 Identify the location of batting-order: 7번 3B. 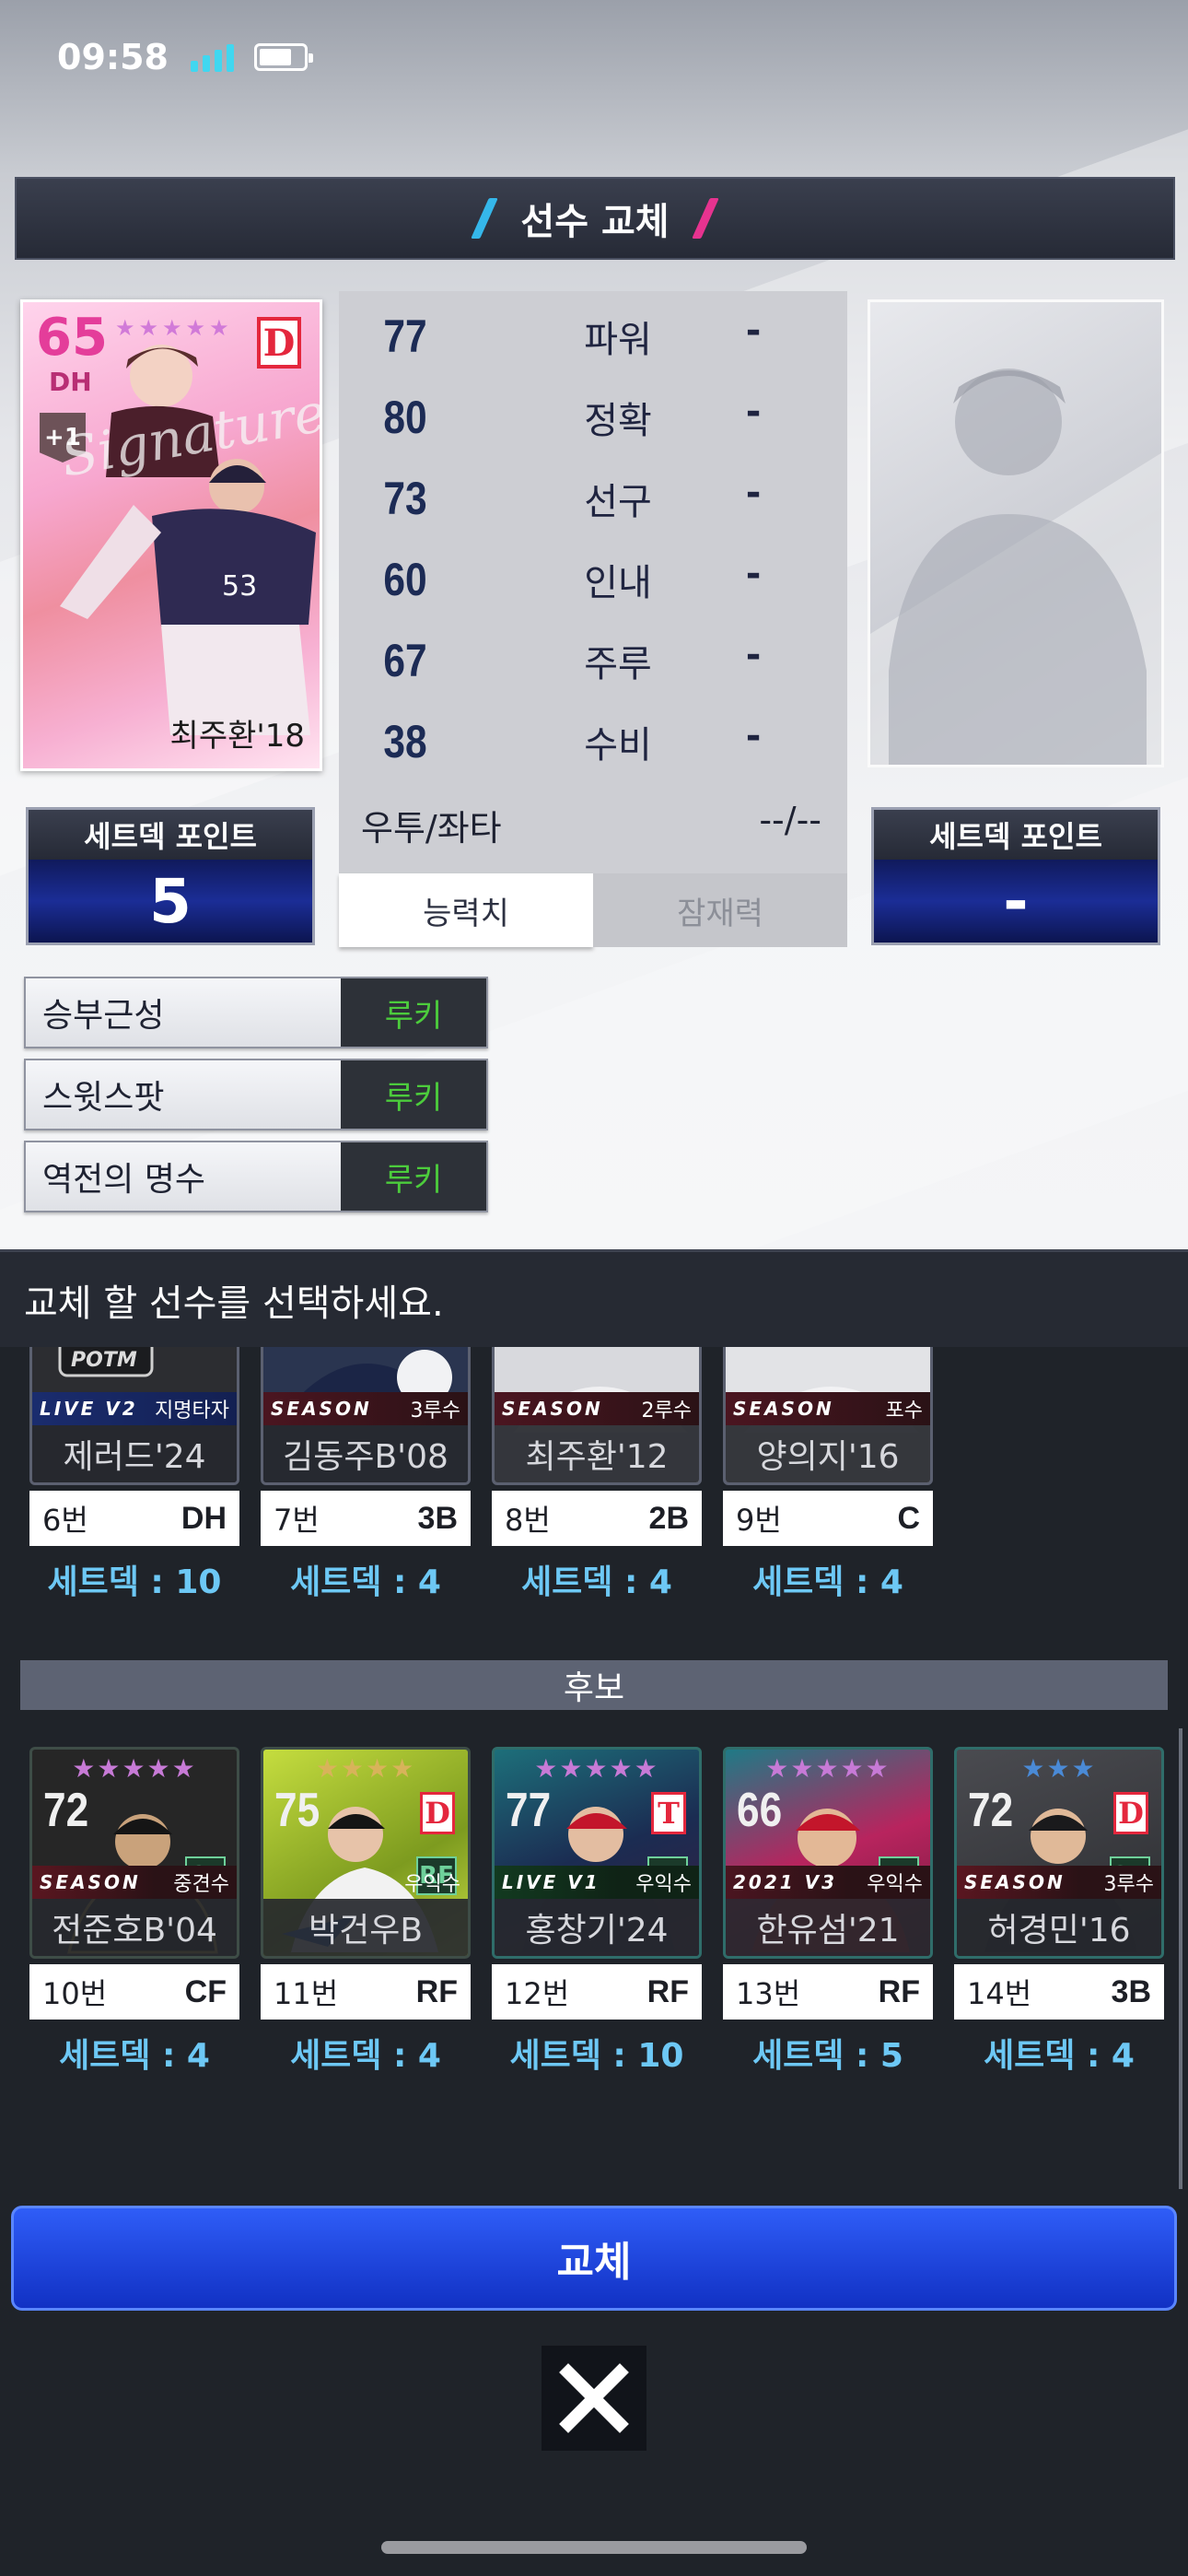
(366, 1518).